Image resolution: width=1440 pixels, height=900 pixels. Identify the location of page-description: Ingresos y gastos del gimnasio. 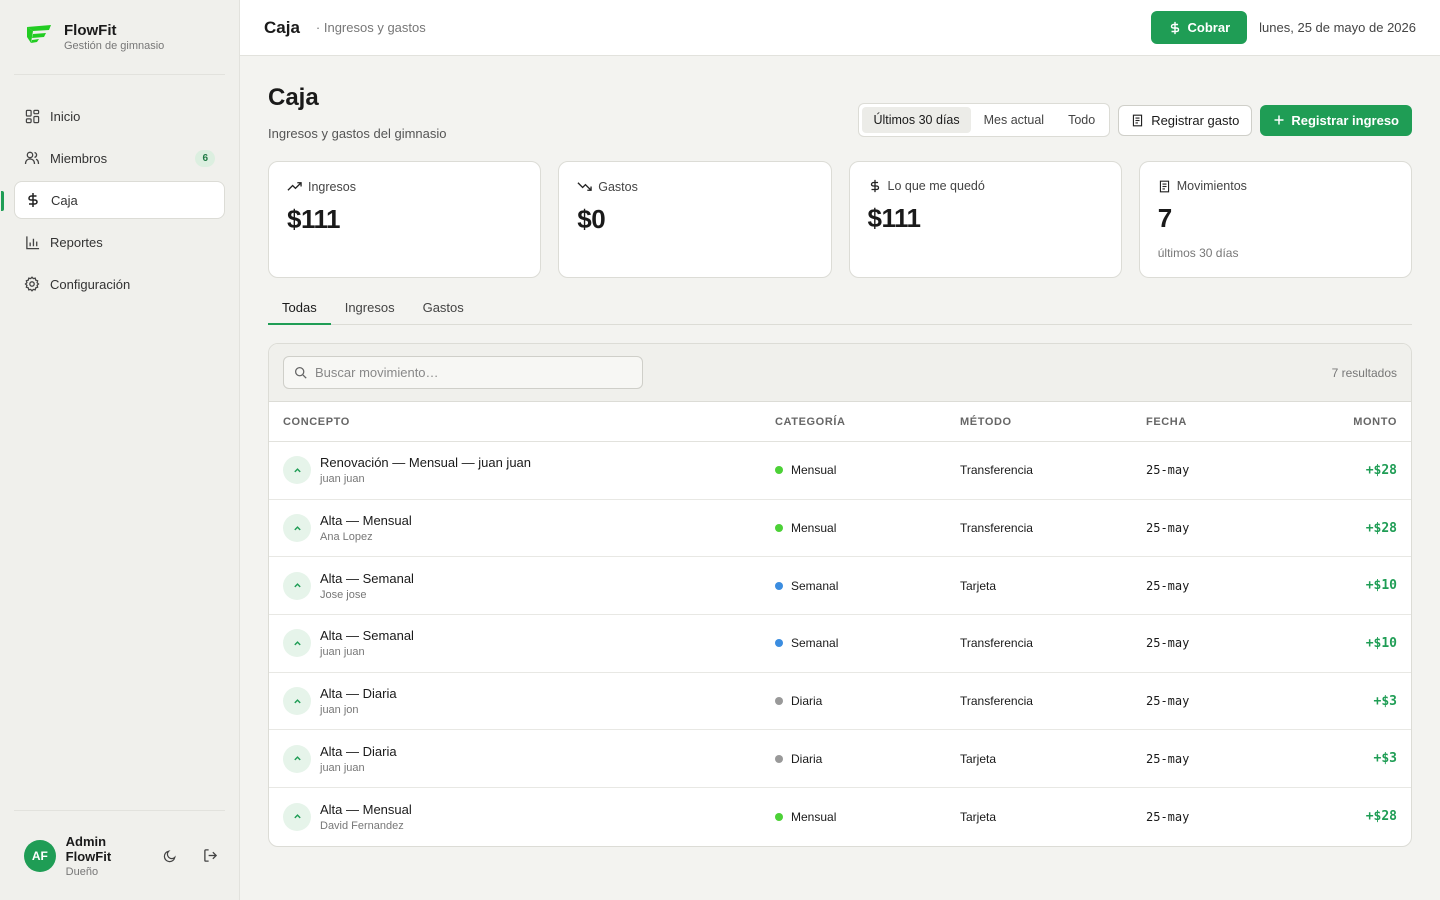
(357, 133).